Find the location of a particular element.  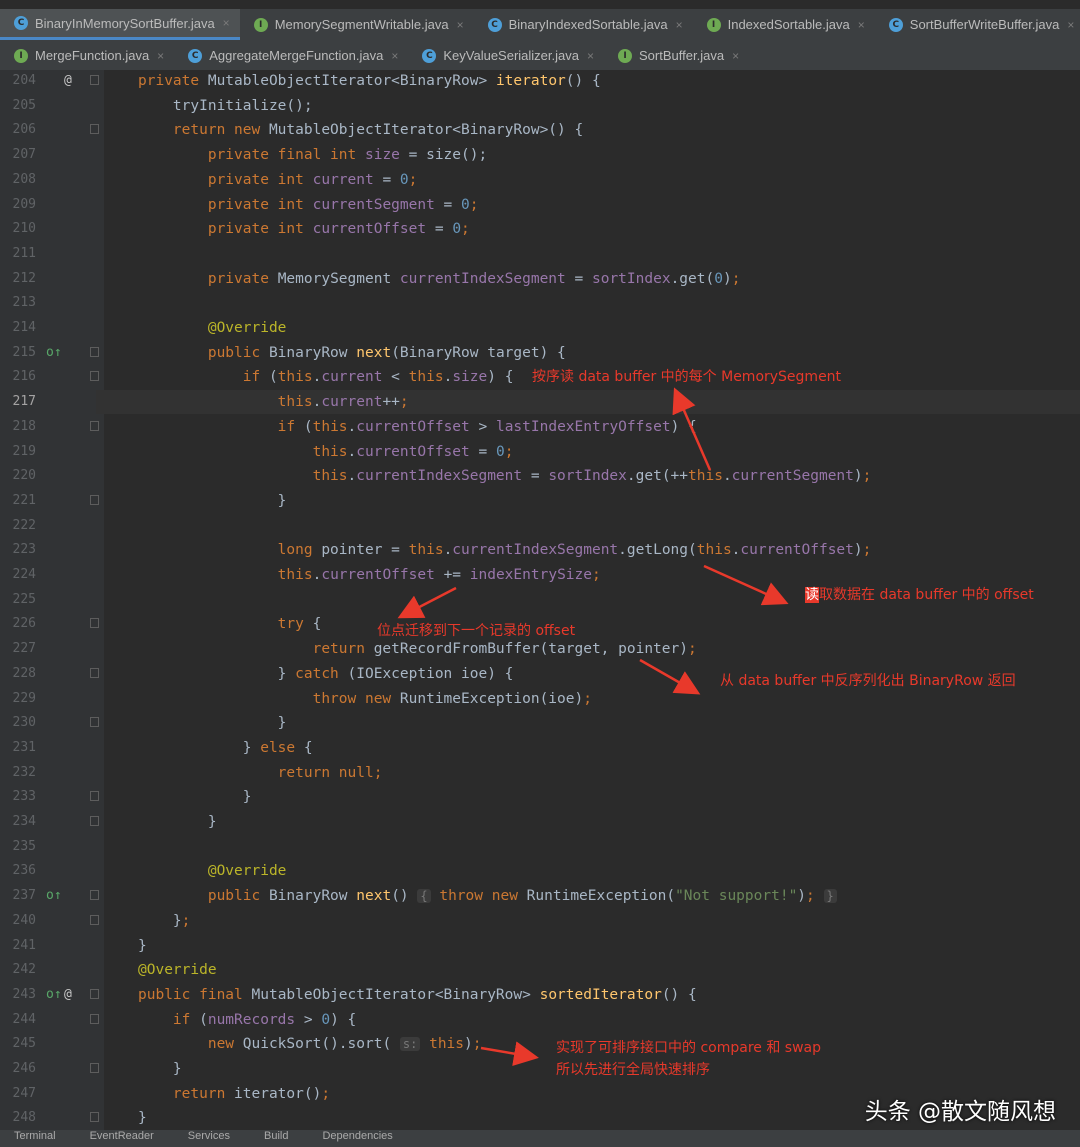

code-line: 241} is located at coordinates (540, 946).